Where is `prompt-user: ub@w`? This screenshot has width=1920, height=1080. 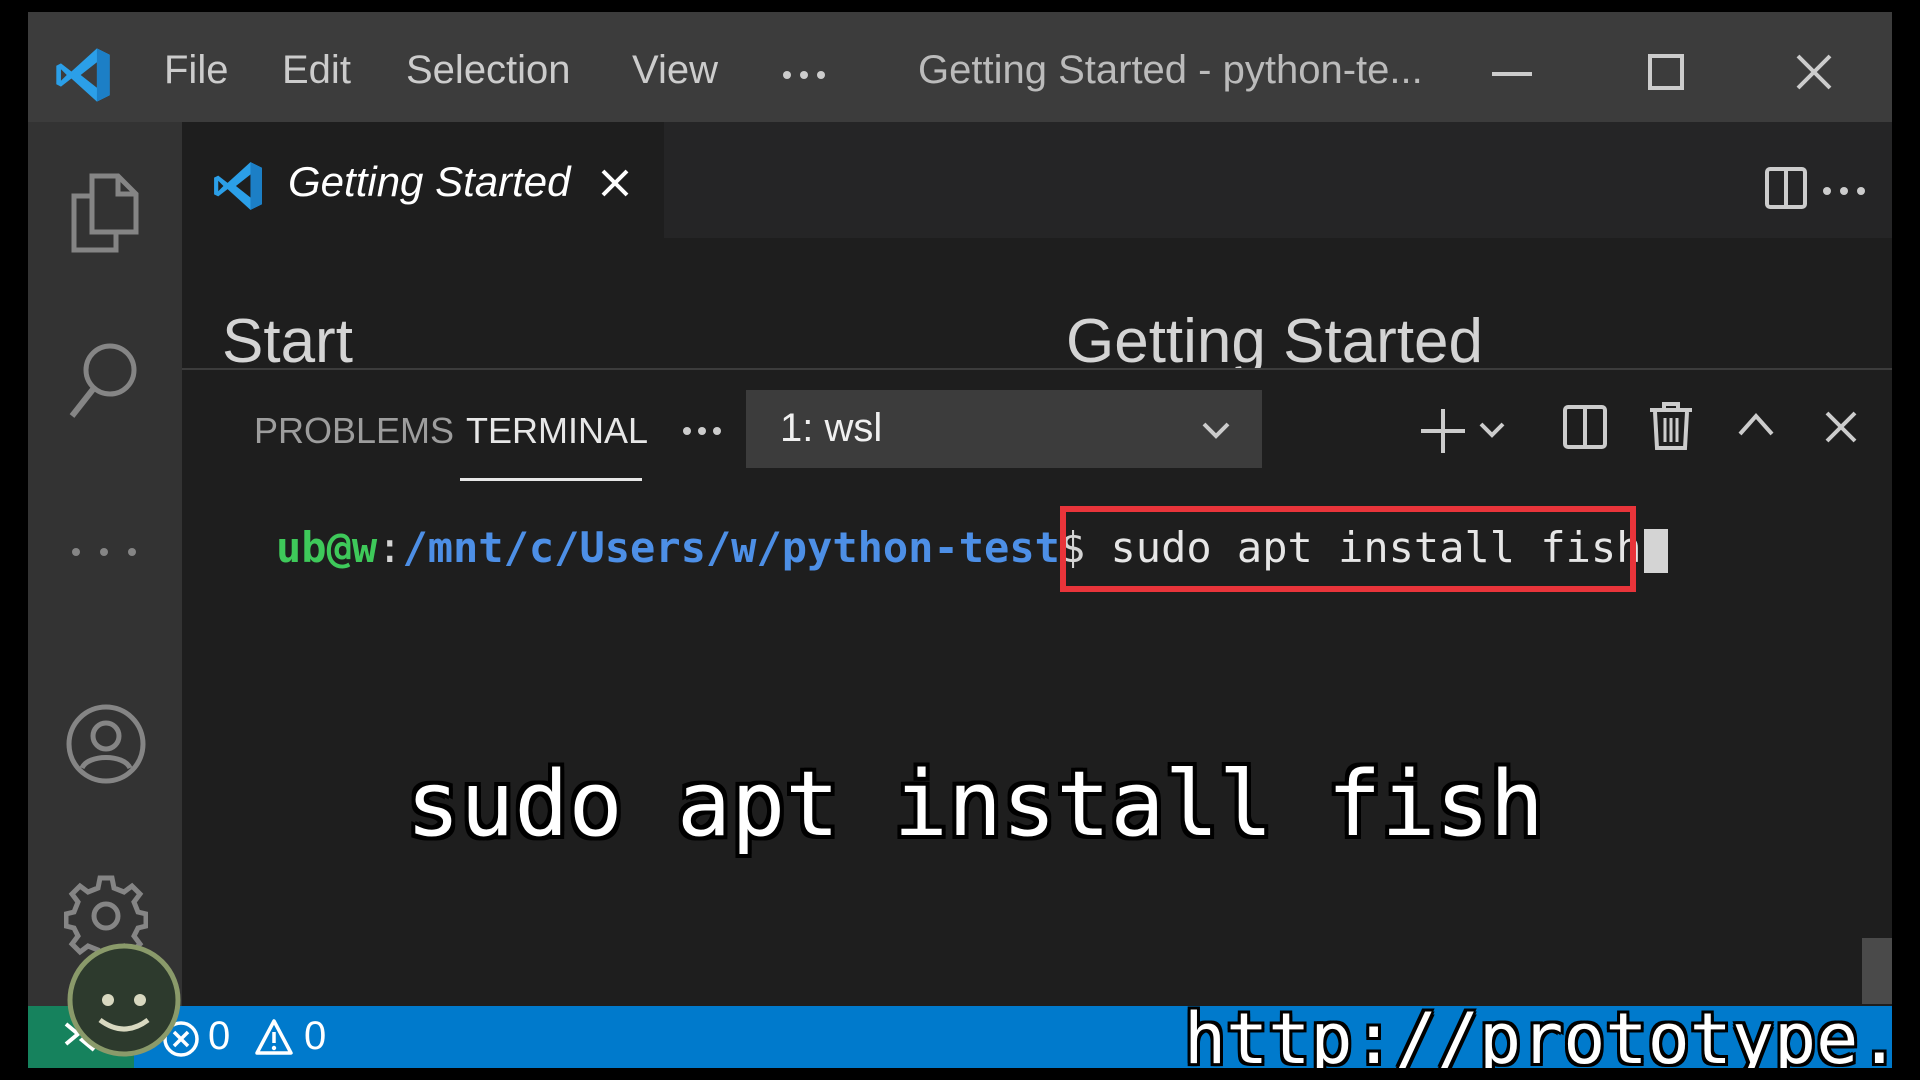 prompt-user: ub@w is located at coordinates (327, 547).